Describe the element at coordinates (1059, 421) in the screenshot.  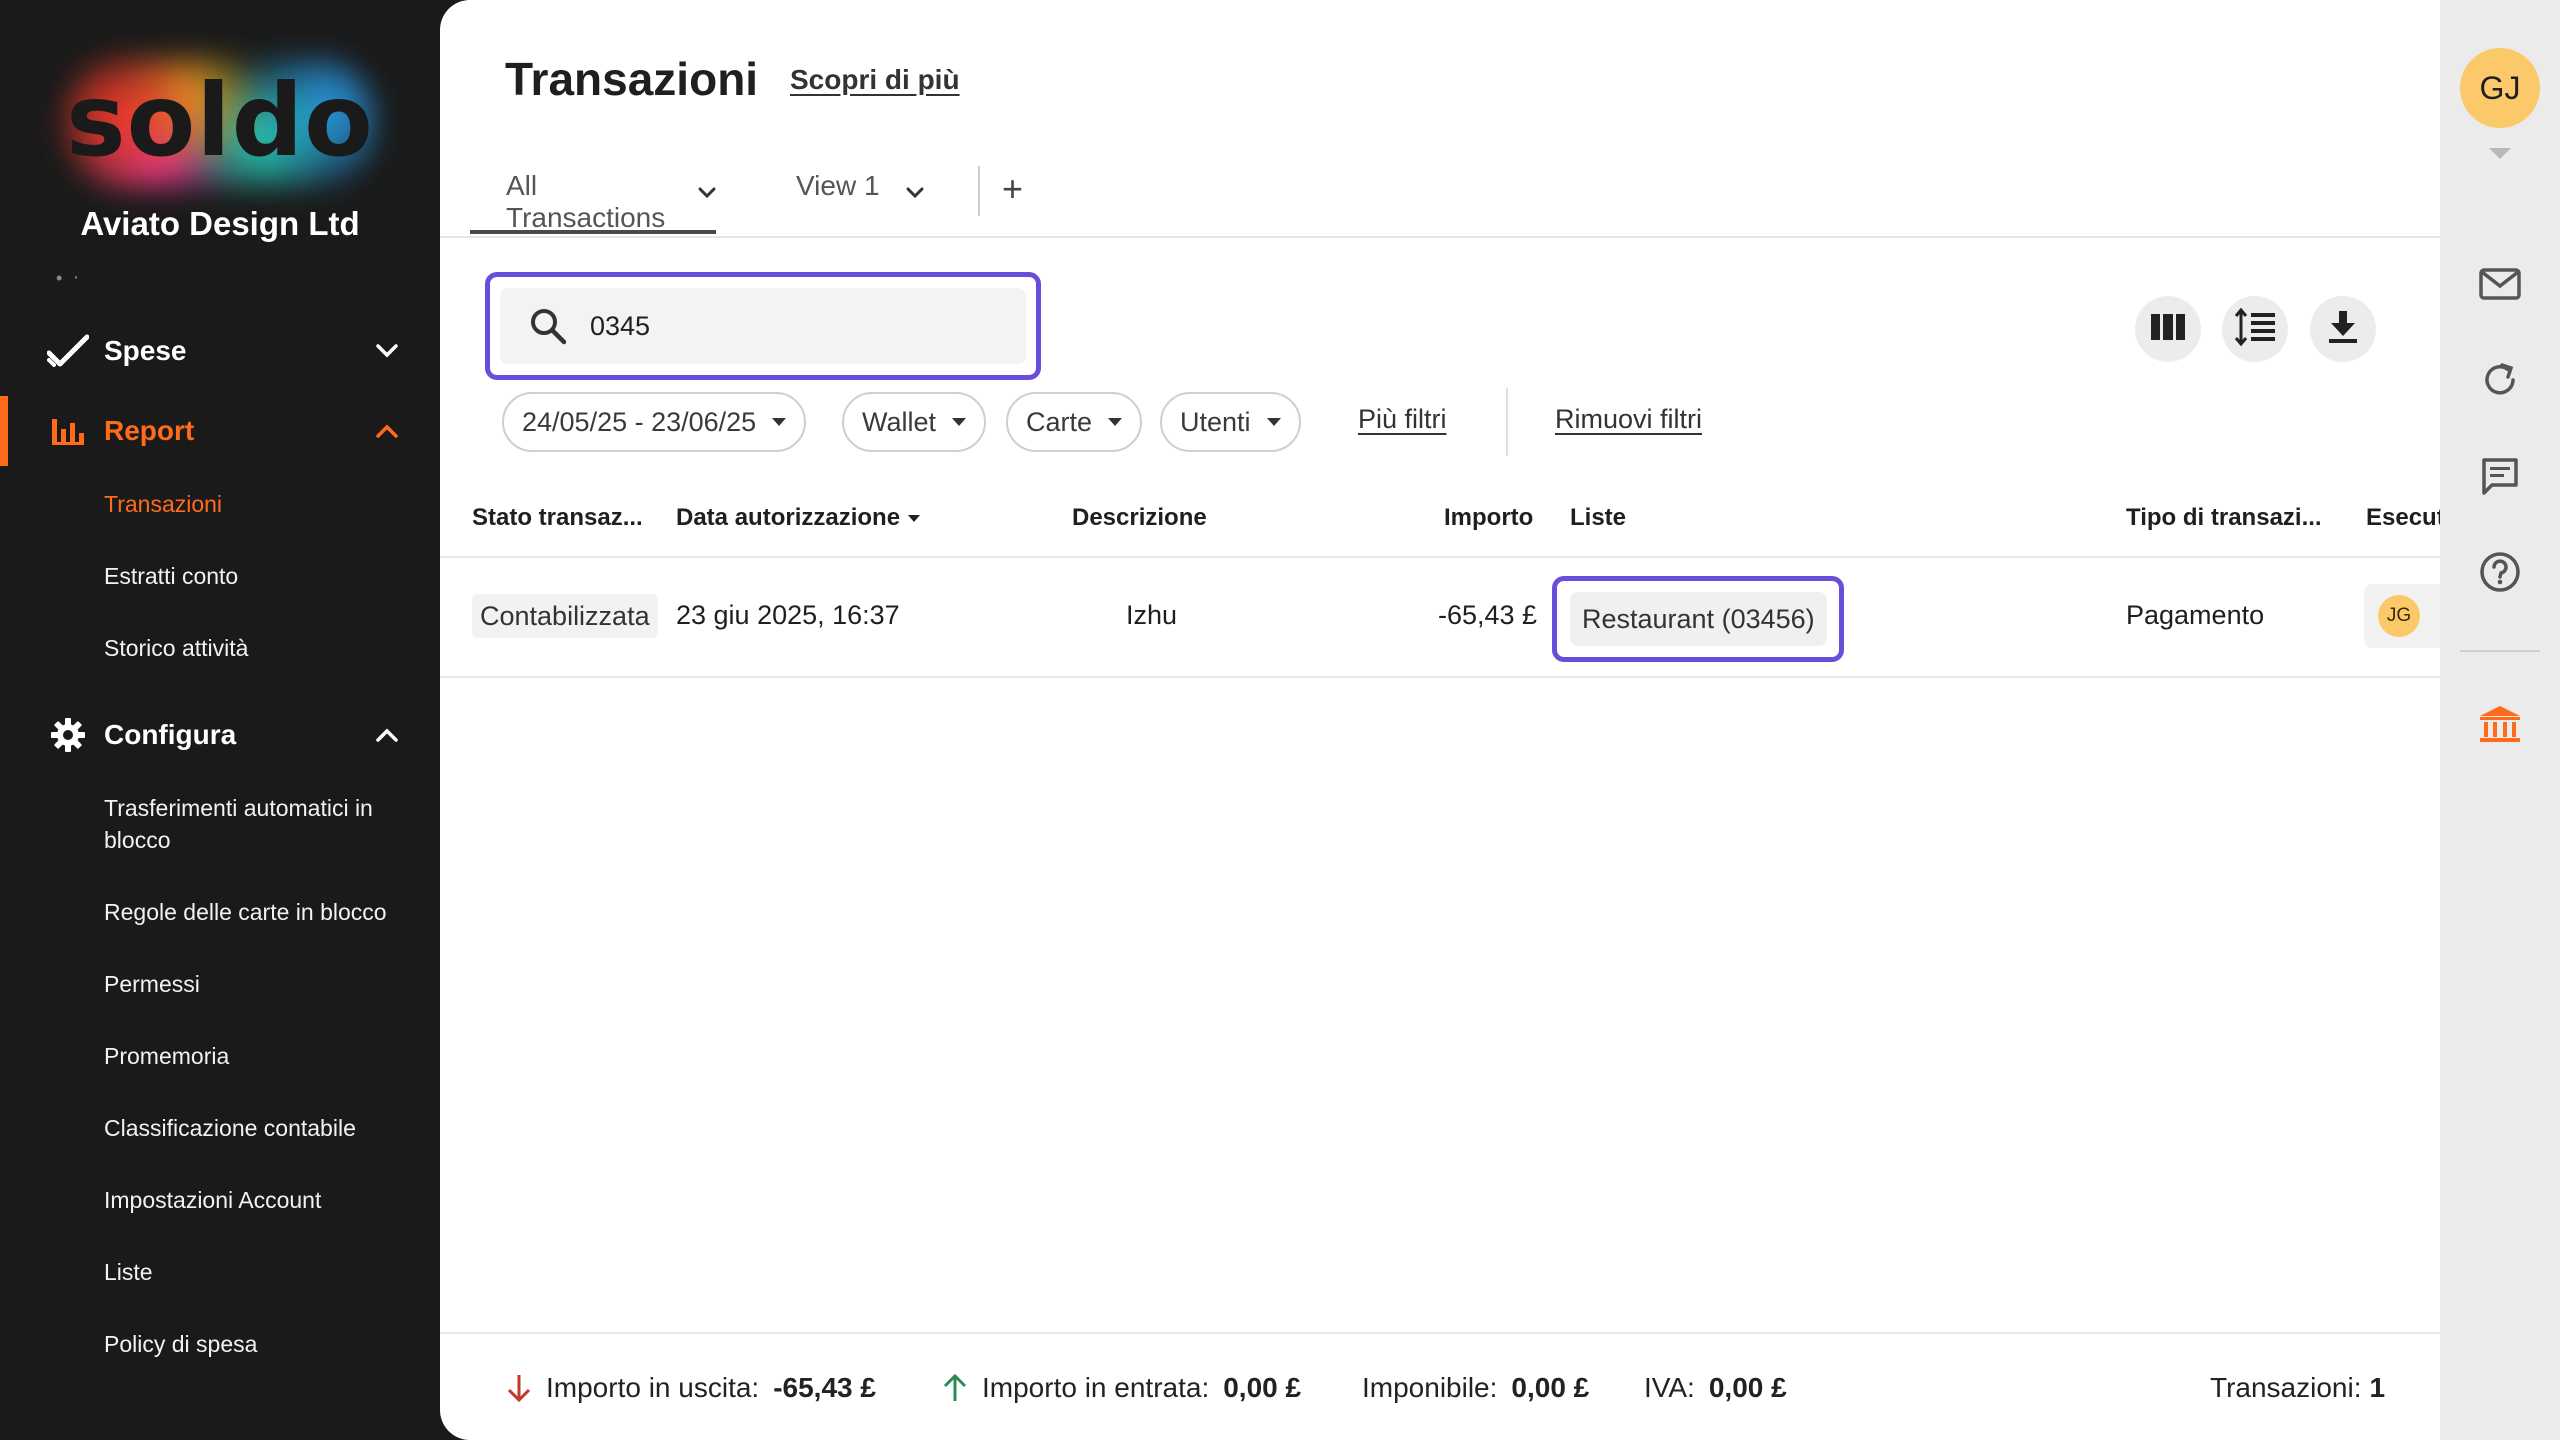
I see `chip-label: Carte` at that location.